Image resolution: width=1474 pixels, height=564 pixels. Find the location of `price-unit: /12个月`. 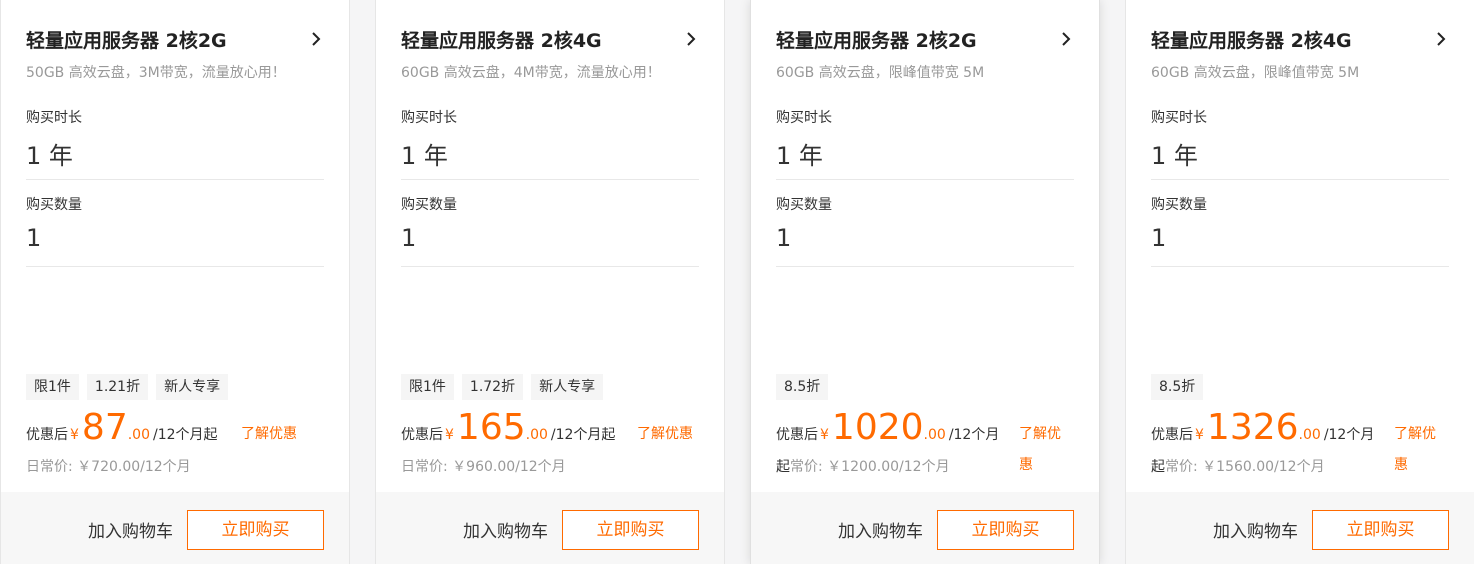

price-unit: /12个月 is located at coordinates (1349, 435).